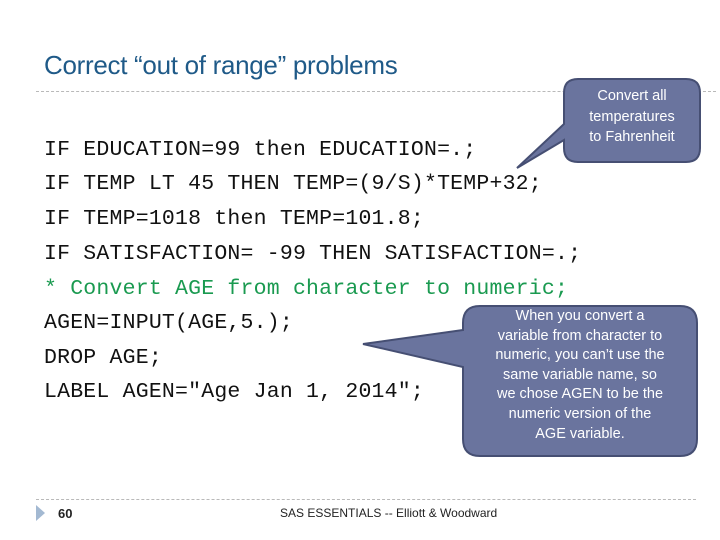 This screenshot has width=720, height=540. I want to click on footer-divider, so click(366, 499).